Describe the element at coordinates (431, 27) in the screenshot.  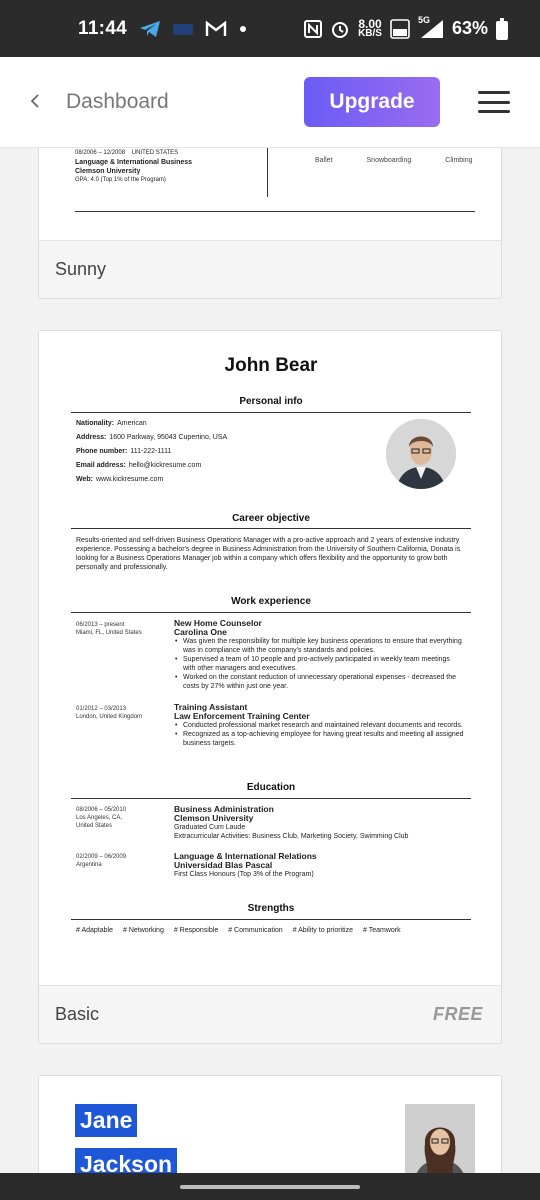
I see `signal-icon: 5G` at that location.